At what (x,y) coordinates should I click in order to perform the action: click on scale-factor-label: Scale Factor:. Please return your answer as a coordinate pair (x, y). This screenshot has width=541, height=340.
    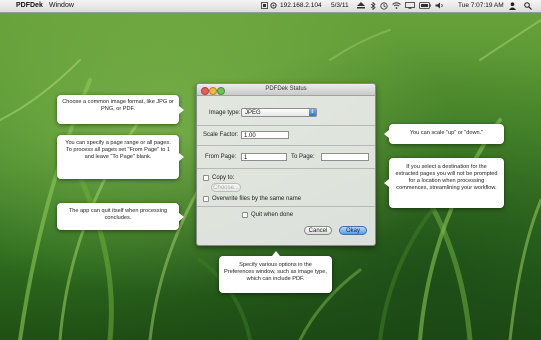
    Looking at the image, I should click on (221, 135).